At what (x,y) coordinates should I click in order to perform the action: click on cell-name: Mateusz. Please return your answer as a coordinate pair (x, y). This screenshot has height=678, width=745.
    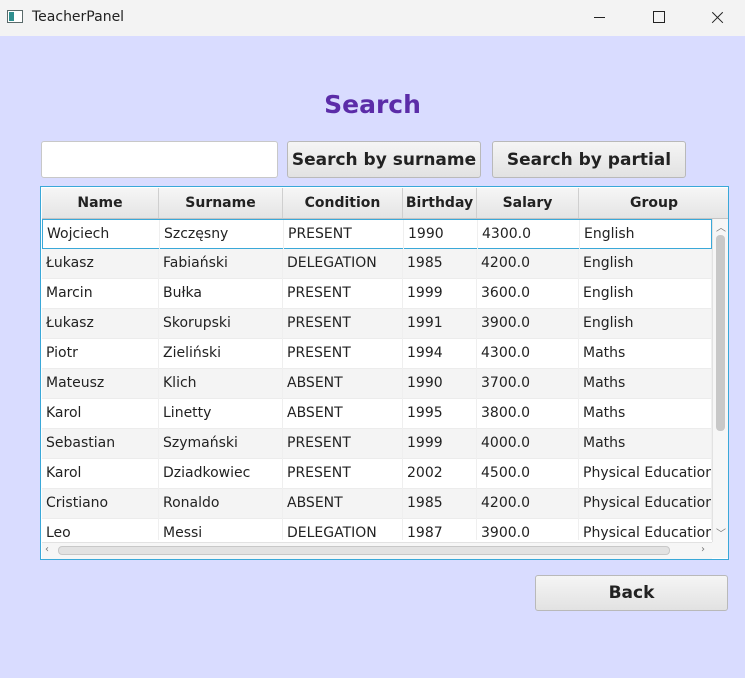
    Looking at the image, I should click on (100, 384).